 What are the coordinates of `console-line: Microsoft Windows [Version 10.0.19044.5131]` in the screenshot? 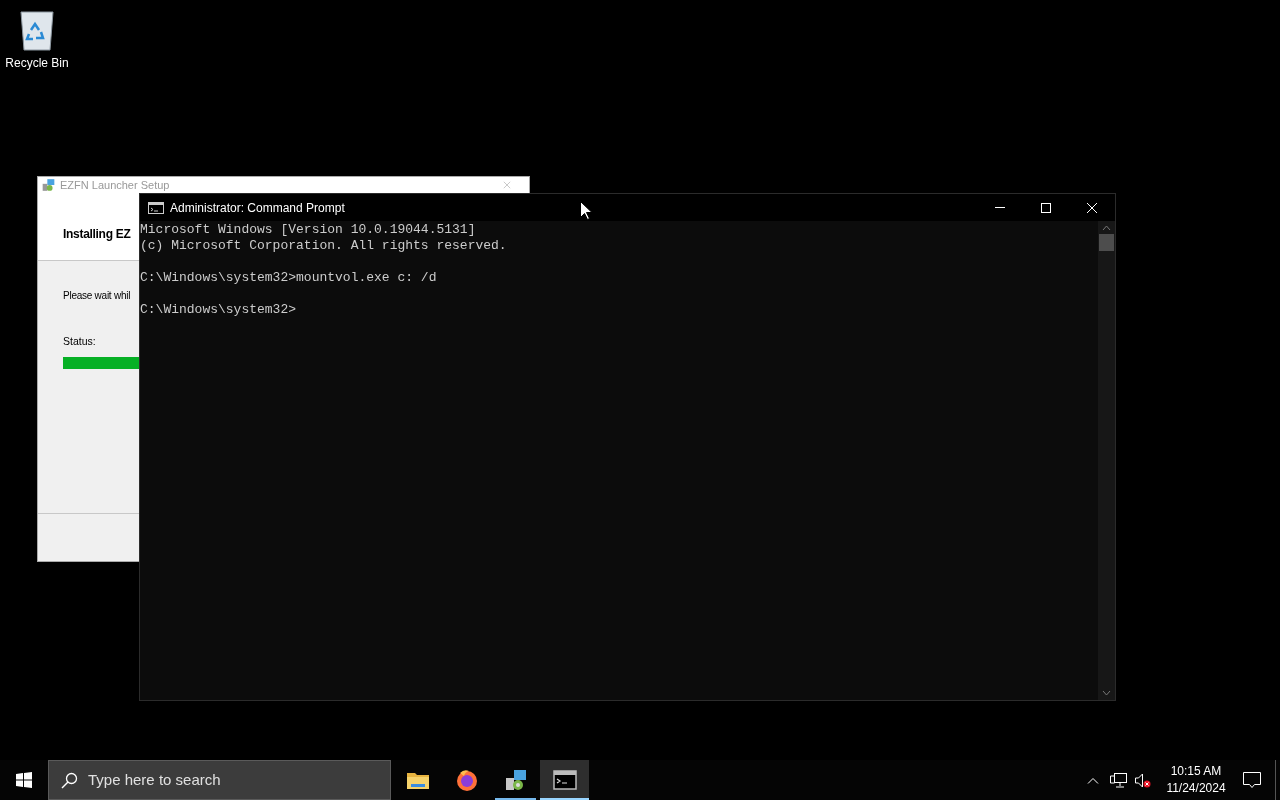 It's located at (308, 230).